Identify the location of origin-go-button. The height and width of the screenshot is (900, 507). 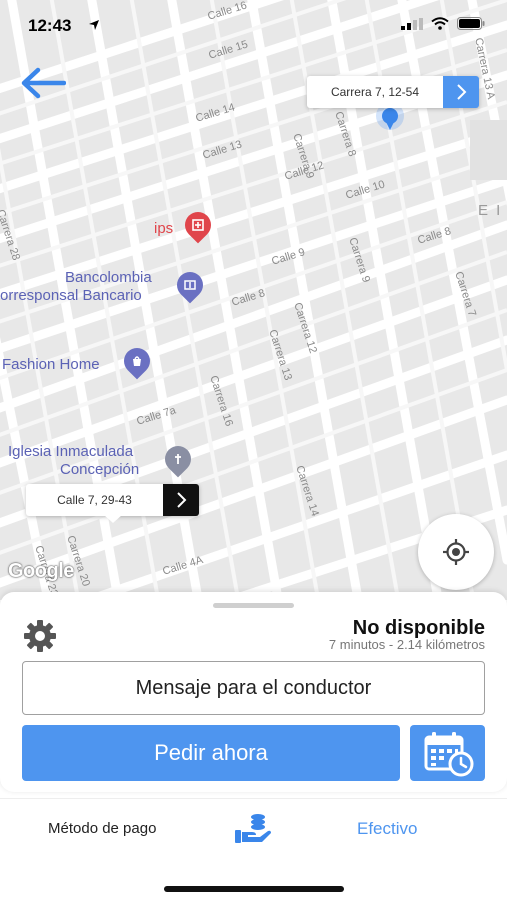
(181, 500).